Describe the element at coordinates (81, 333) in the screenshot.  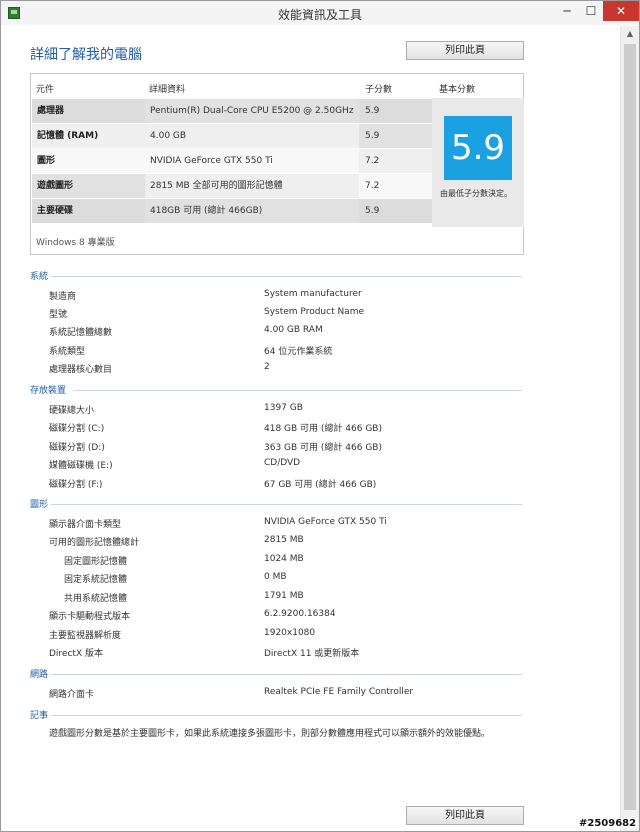
I see `system-label-memory: 系統記憶體總數` at that location.